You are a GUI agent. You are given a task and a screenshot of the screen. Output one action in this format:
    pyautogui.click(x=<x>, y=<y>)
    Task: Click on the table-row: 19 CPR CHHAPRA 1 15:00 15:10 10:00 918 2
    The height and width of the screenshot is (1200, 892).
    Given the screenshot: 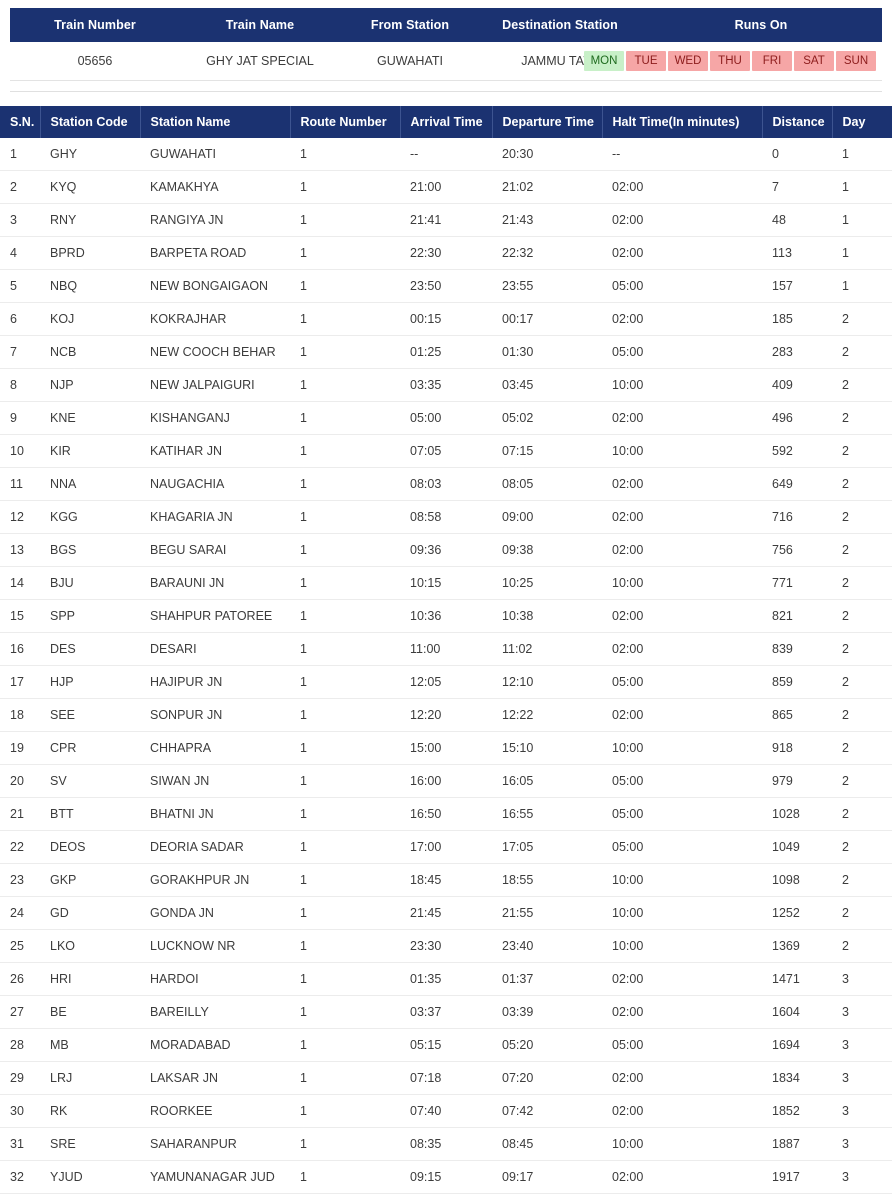 What is the action you would take?
    pyautogui.click(x=446, y=748)
    